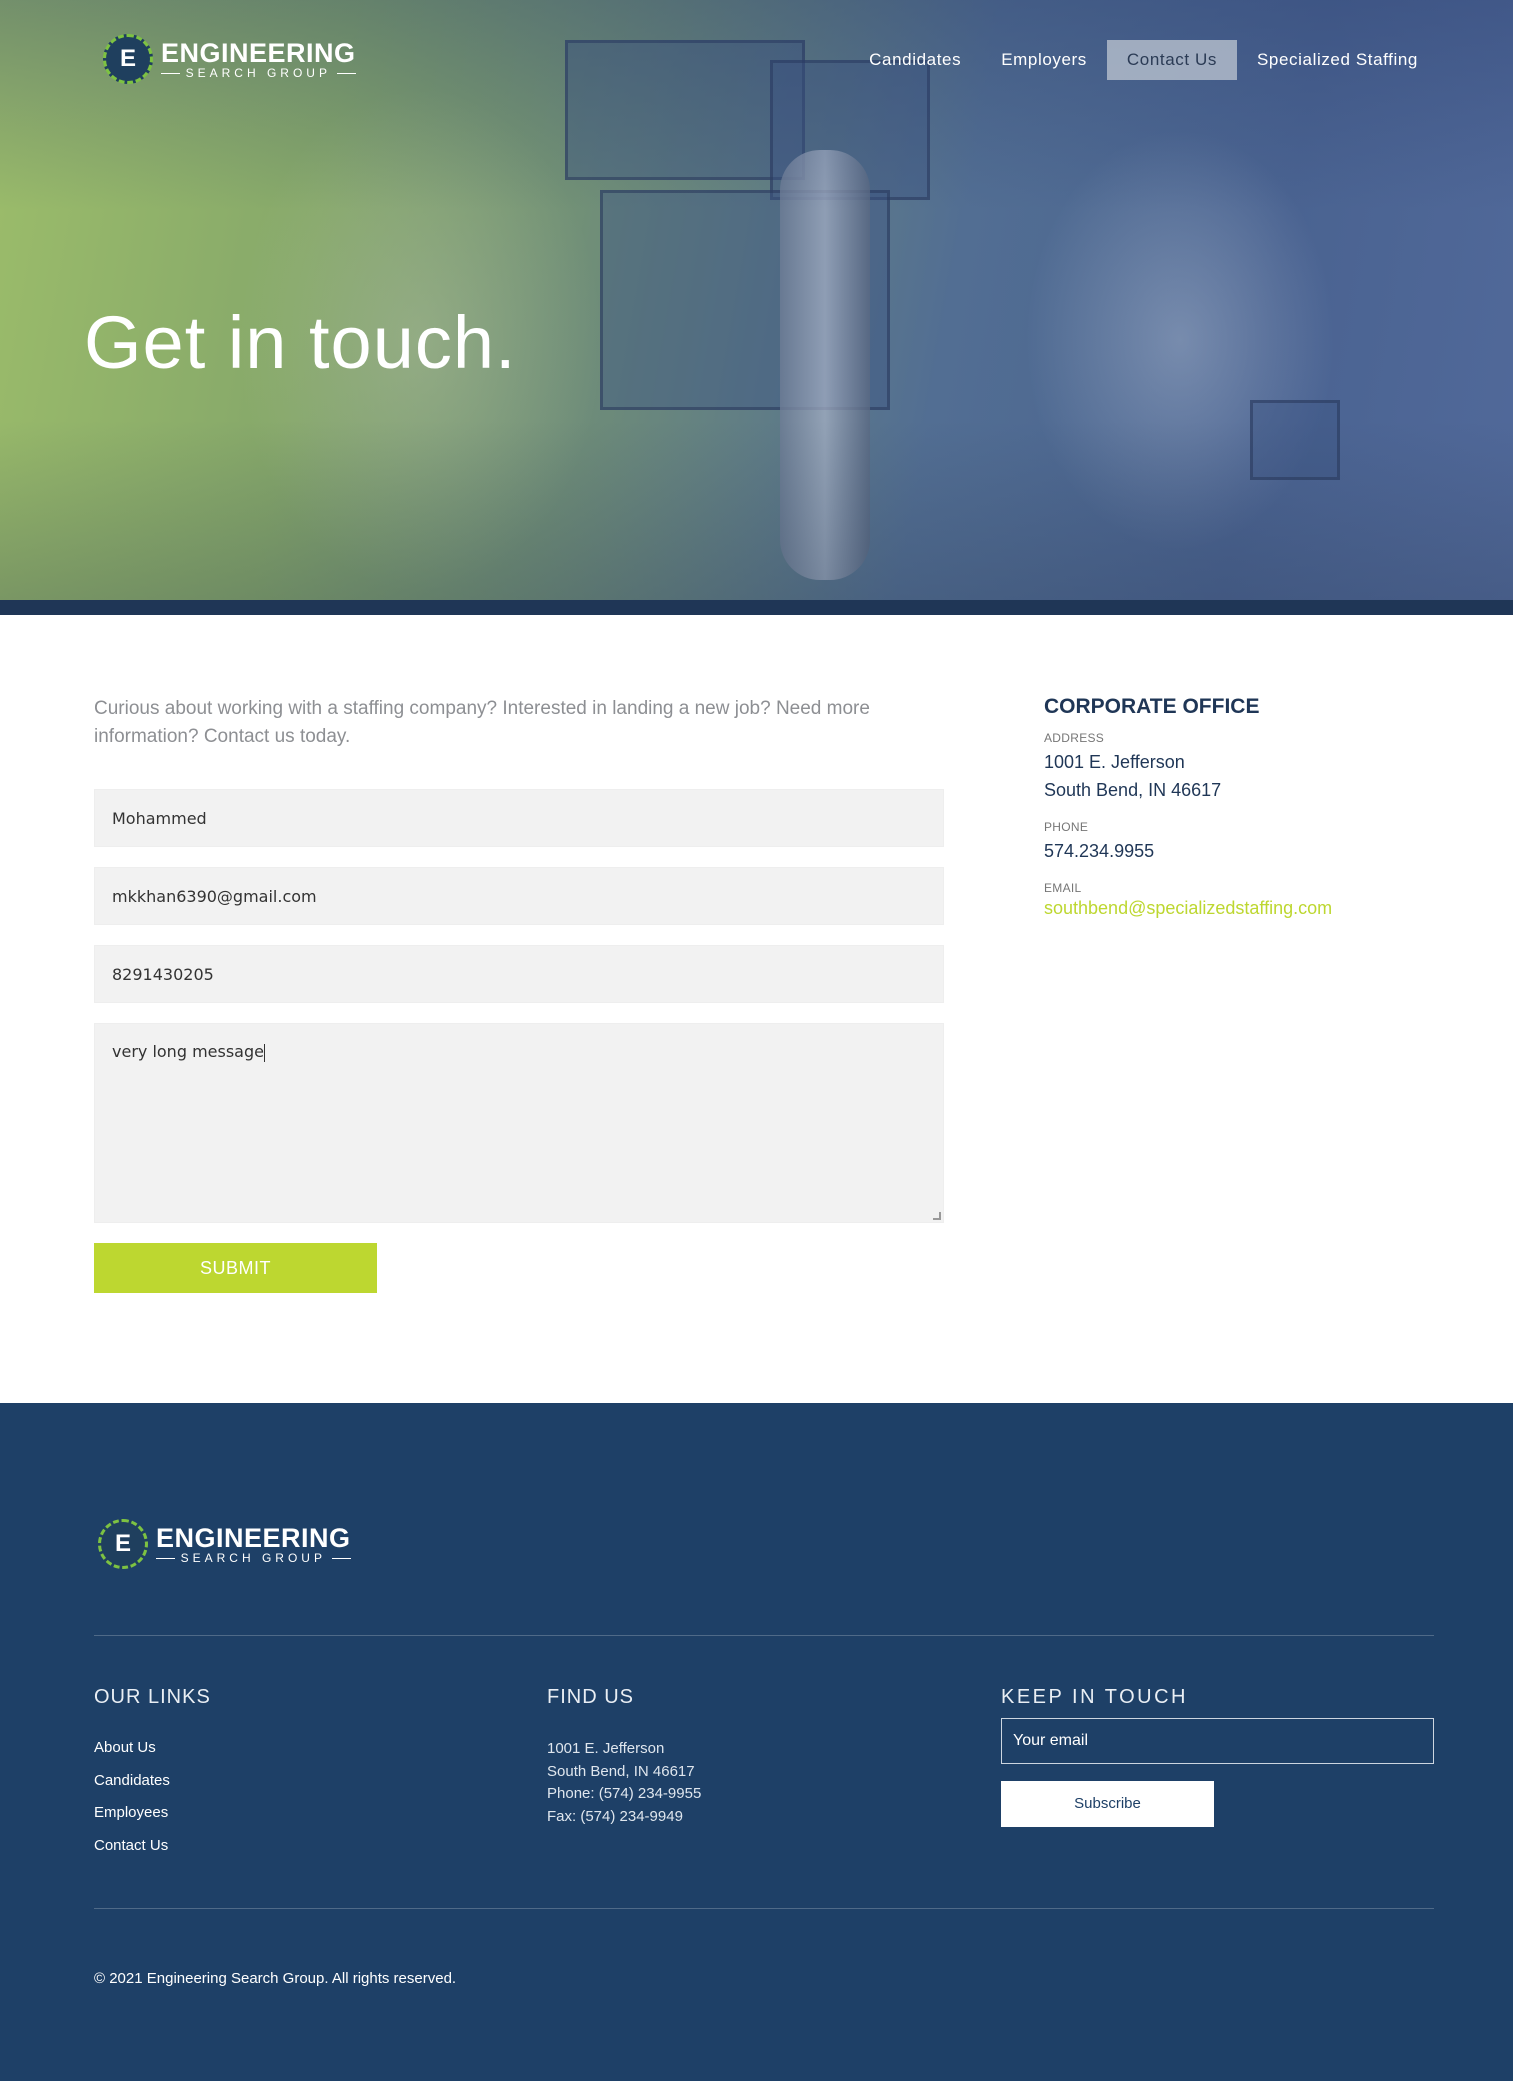 Image resolution: width=1513 pixels, height=2081 pixels. What do you see at coordinates (152, 1697) in the screenshot?
I see `links-heading: OUR LINKS` at bounding box center [152, 1697].